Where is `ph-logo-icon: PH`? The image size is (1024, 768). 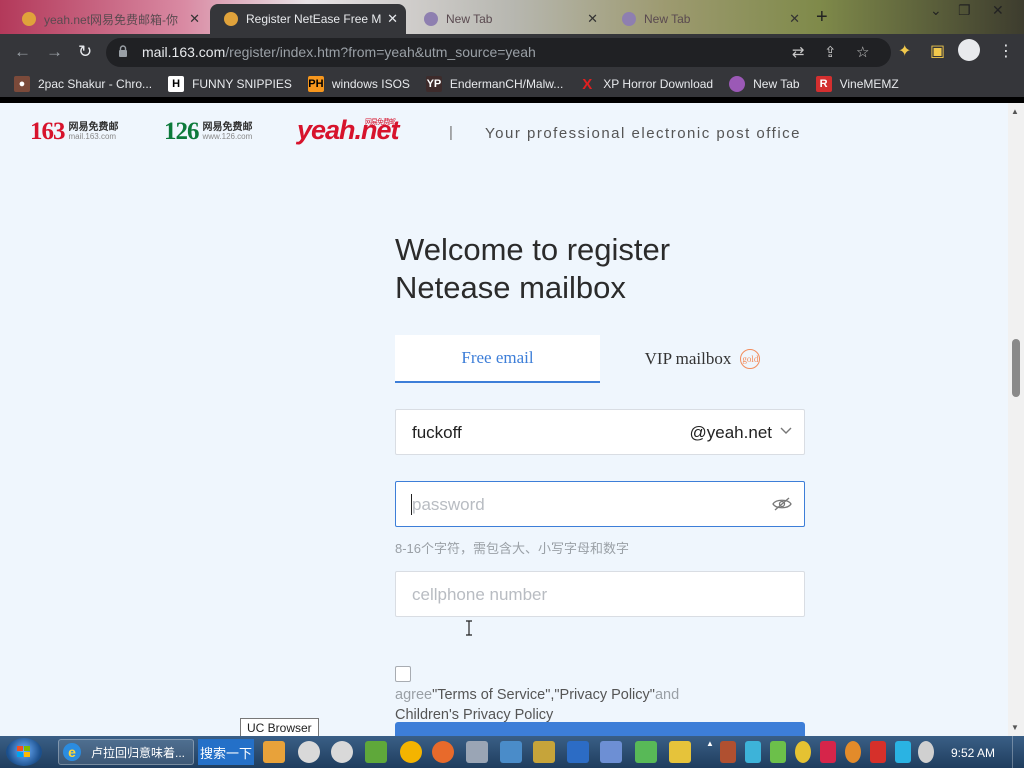
ph-logo-icon: PH is located at coordinates (315, 84).